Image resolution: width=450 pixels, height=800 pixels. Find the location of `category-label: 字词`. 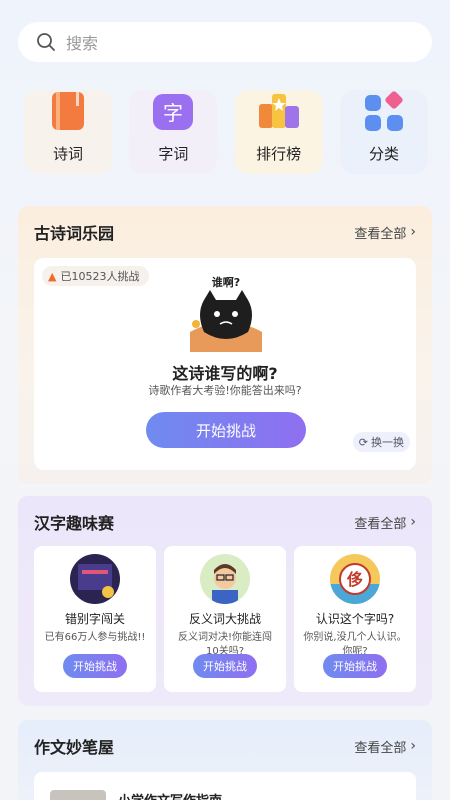

category-label: 字词 is located at coordinates (173, 154).